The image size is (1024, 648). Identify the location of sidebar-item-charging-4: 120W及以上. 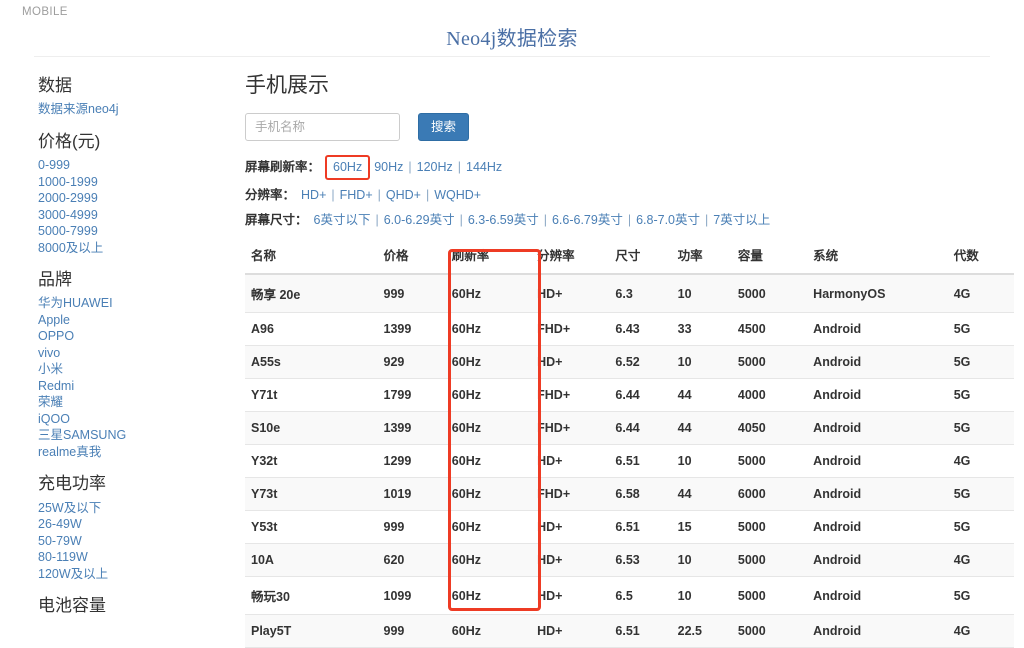
(139, 574).